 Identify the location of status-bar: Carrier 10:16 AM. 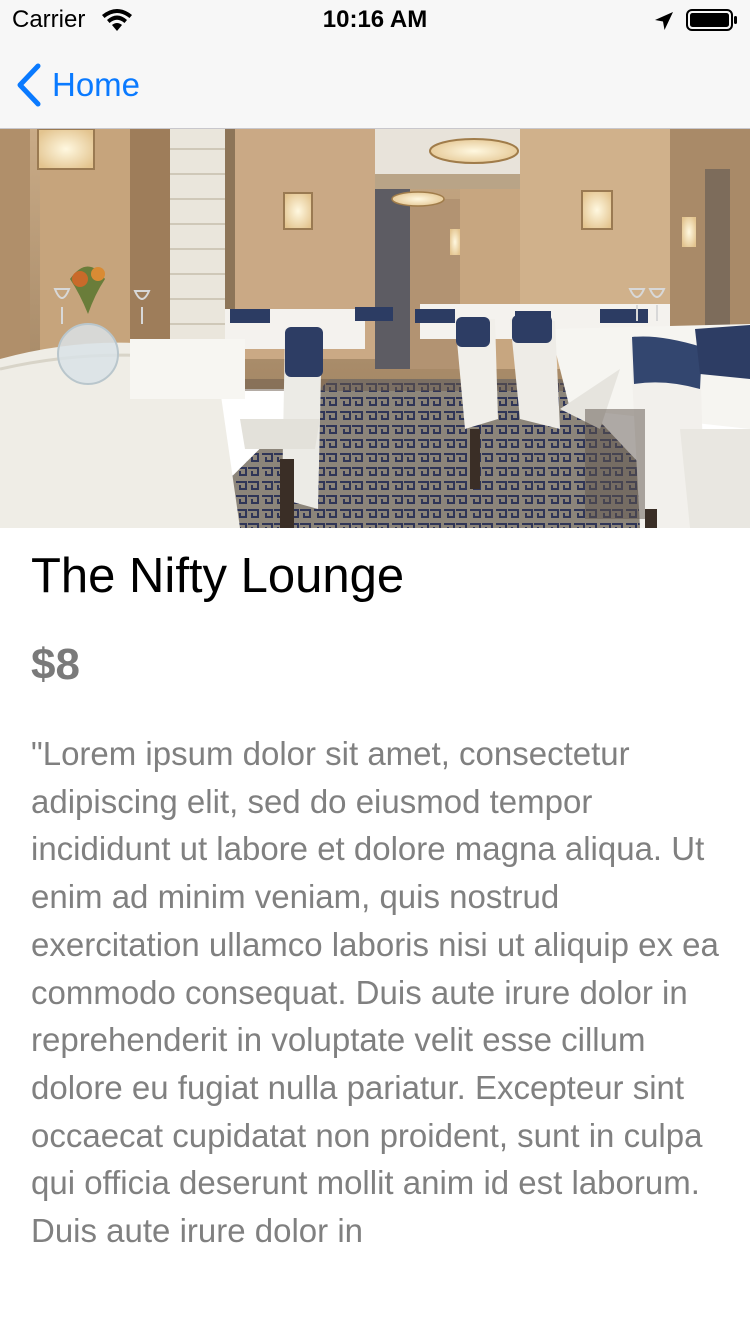
(375, 20).